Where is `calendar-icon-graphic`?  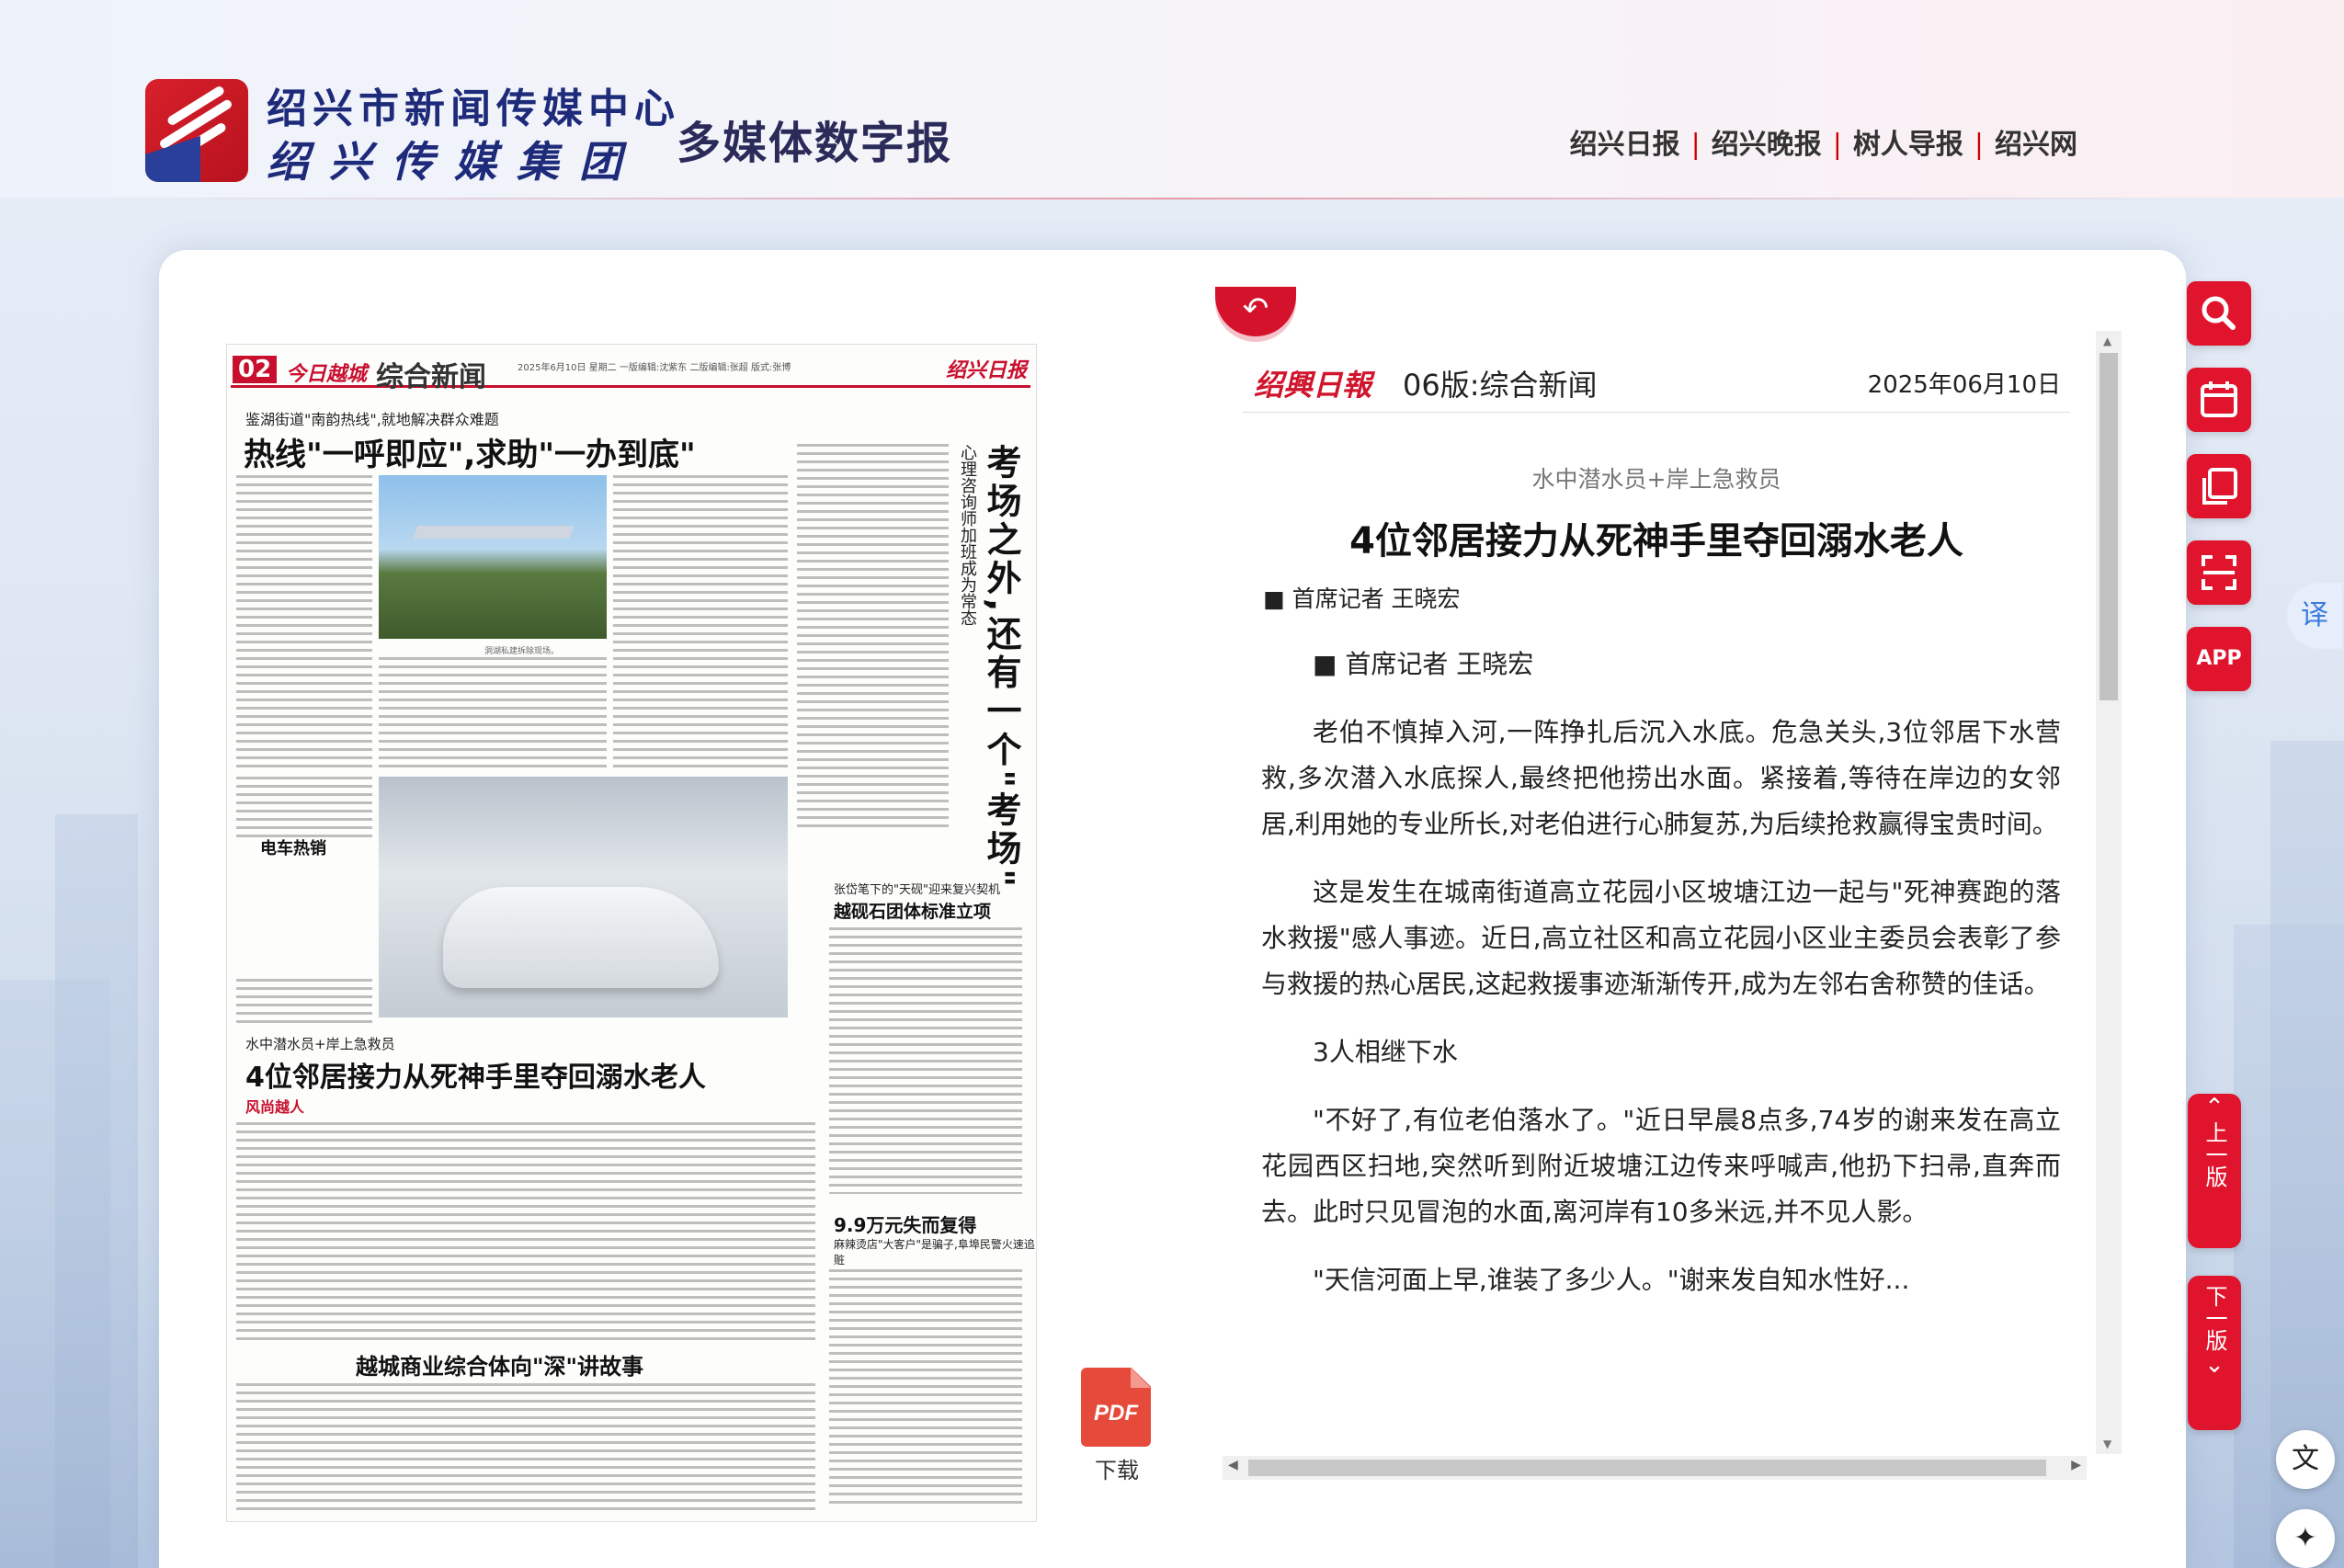 calendar-icon-graphic is located at coordinates (2219, 399).